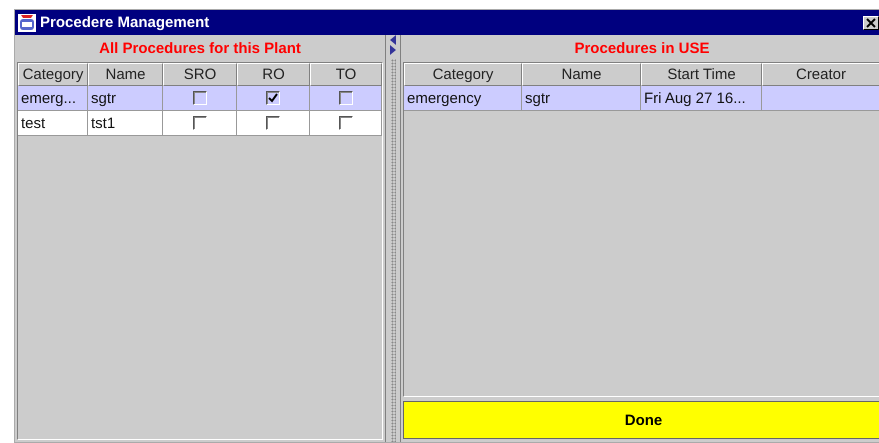 Image resolution: width=879 pixels, height=443 pixels. Describe the element at coordinates (463, 98) in the screenshot. I see `table-cell: emergency` at that location.